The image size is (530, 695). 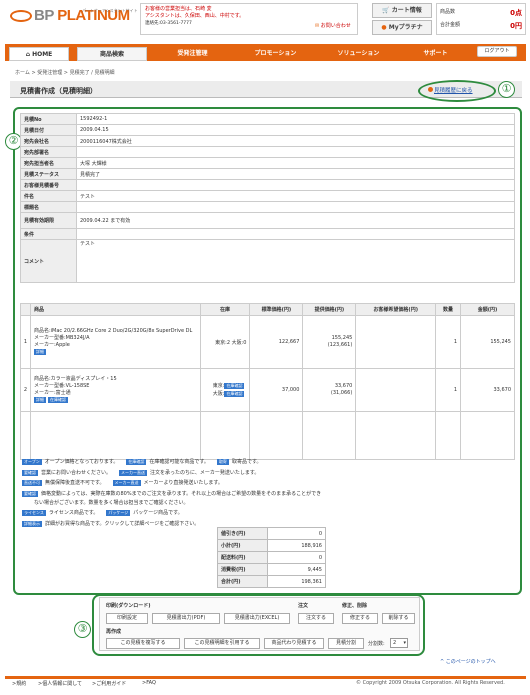 What do you see at coordinates (276, 342) in the screenshot?
I see `std-price: 122,667` at bounding box center [276, 342].